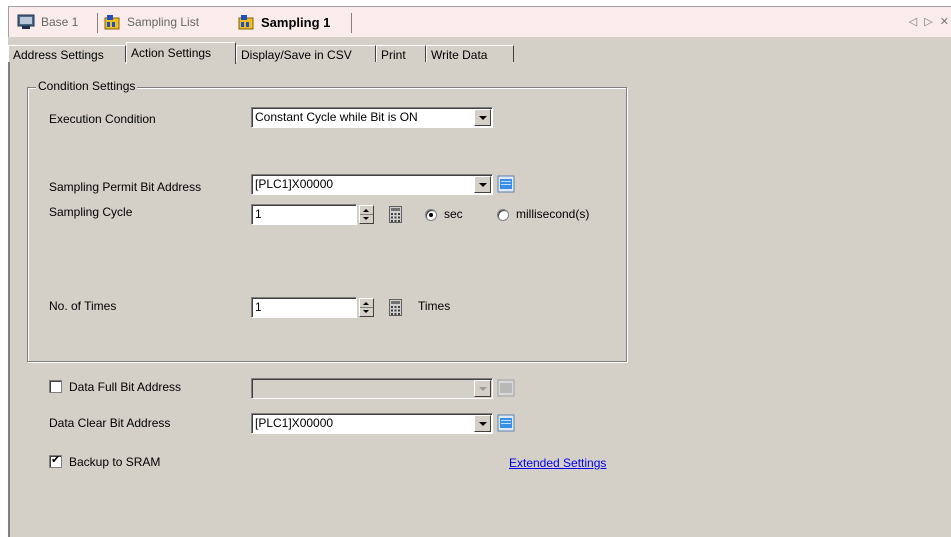  I want to click on data-clear-address-combo: [PLC1]X00000, so click(372, 423).